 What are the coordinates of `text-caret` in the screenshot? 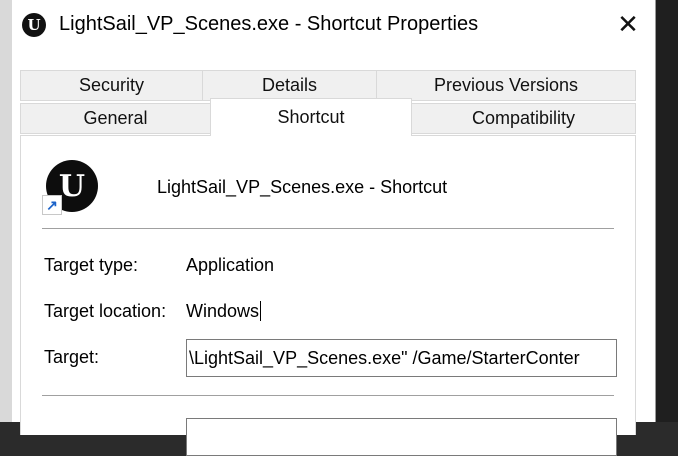 It's located at (261, 311).